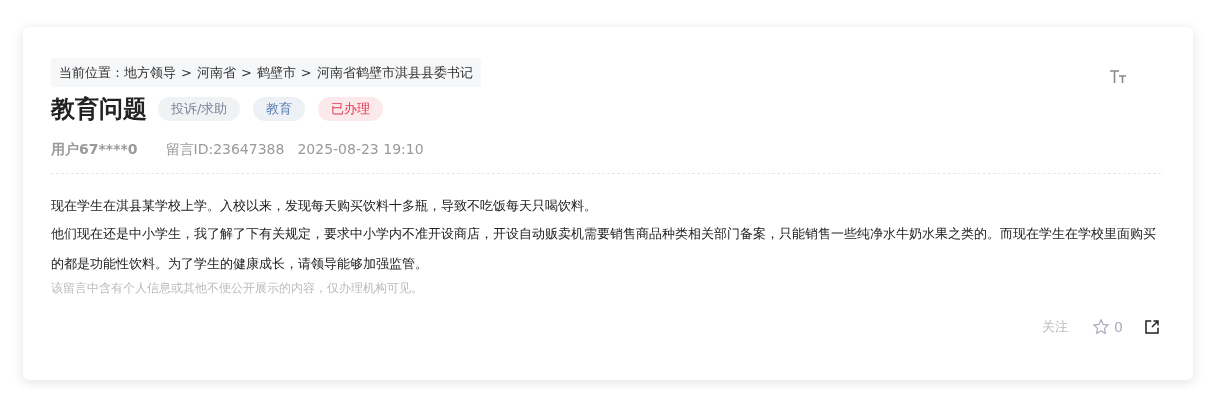  Describe the element at coordinates (1152, 327) in the screenshot. I see `share-icon` at that location.